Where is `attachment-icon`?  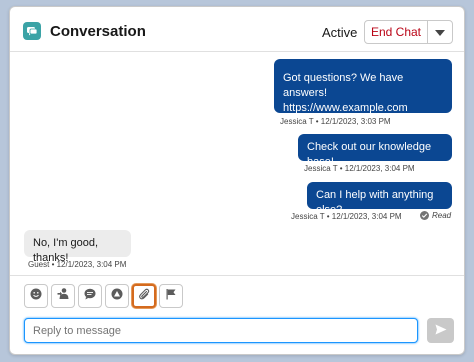
attachment-icon is located at coordinates (144, 296).